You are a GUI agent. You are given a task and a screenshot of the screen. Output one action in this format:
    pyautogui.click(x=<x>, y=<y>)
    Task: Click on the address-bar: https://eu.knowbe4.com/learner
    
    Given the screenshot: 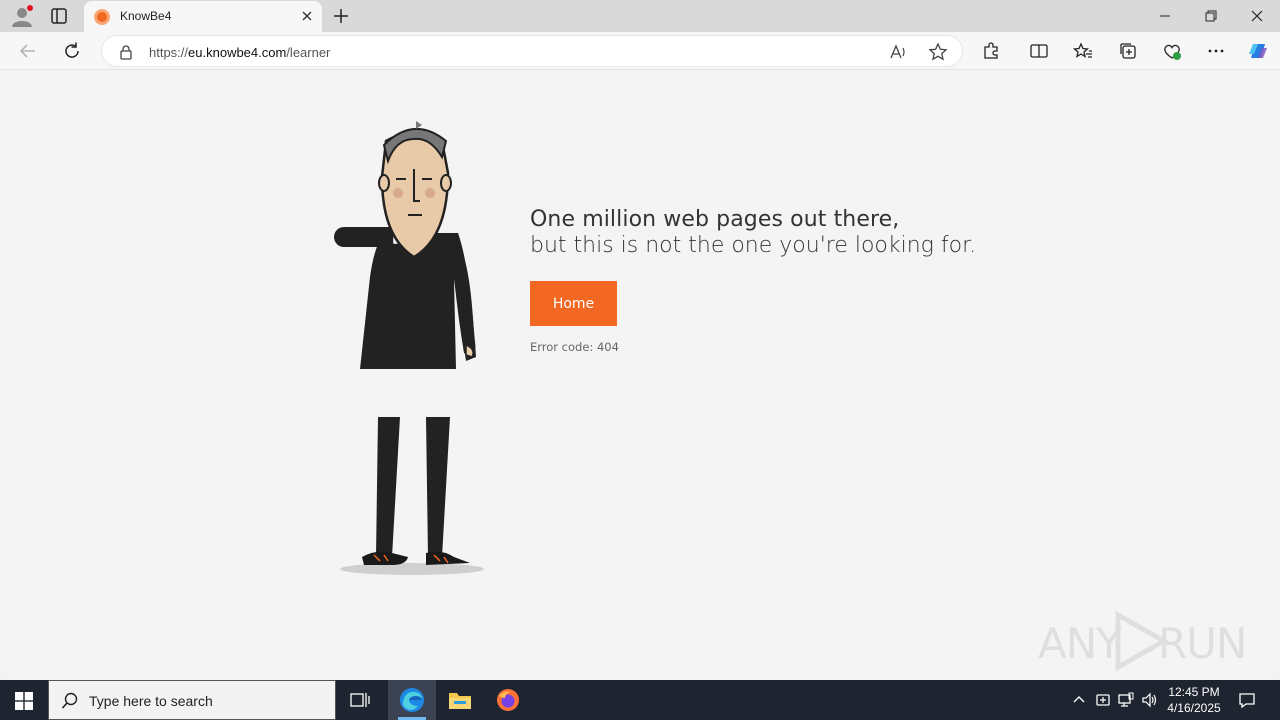 What is the action you would take?
    pyautogui.click(x=532, y=51)
    